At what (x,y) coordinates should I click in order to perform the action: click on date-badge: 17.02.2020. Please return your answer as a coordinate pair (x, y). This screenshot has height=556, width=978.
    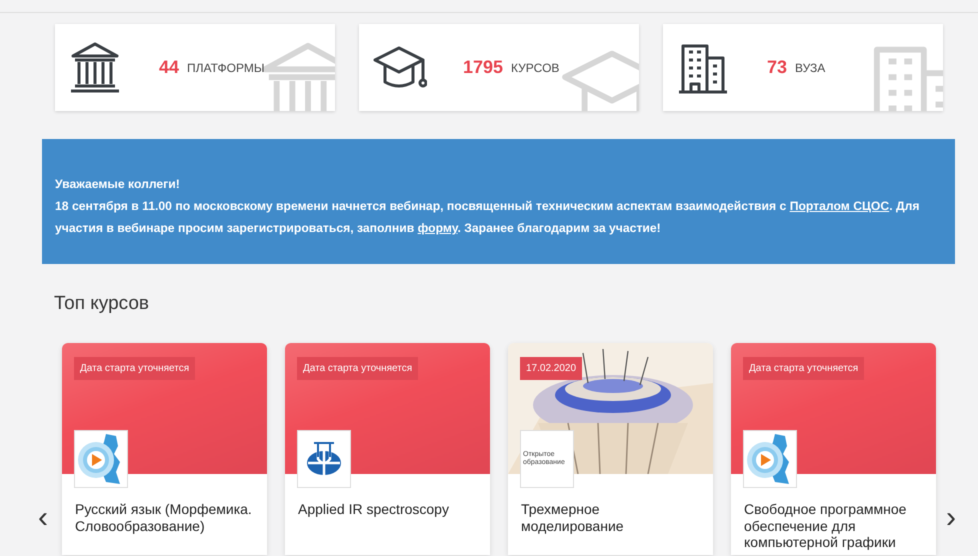
    Looking at the image, I should click on (551, 368).